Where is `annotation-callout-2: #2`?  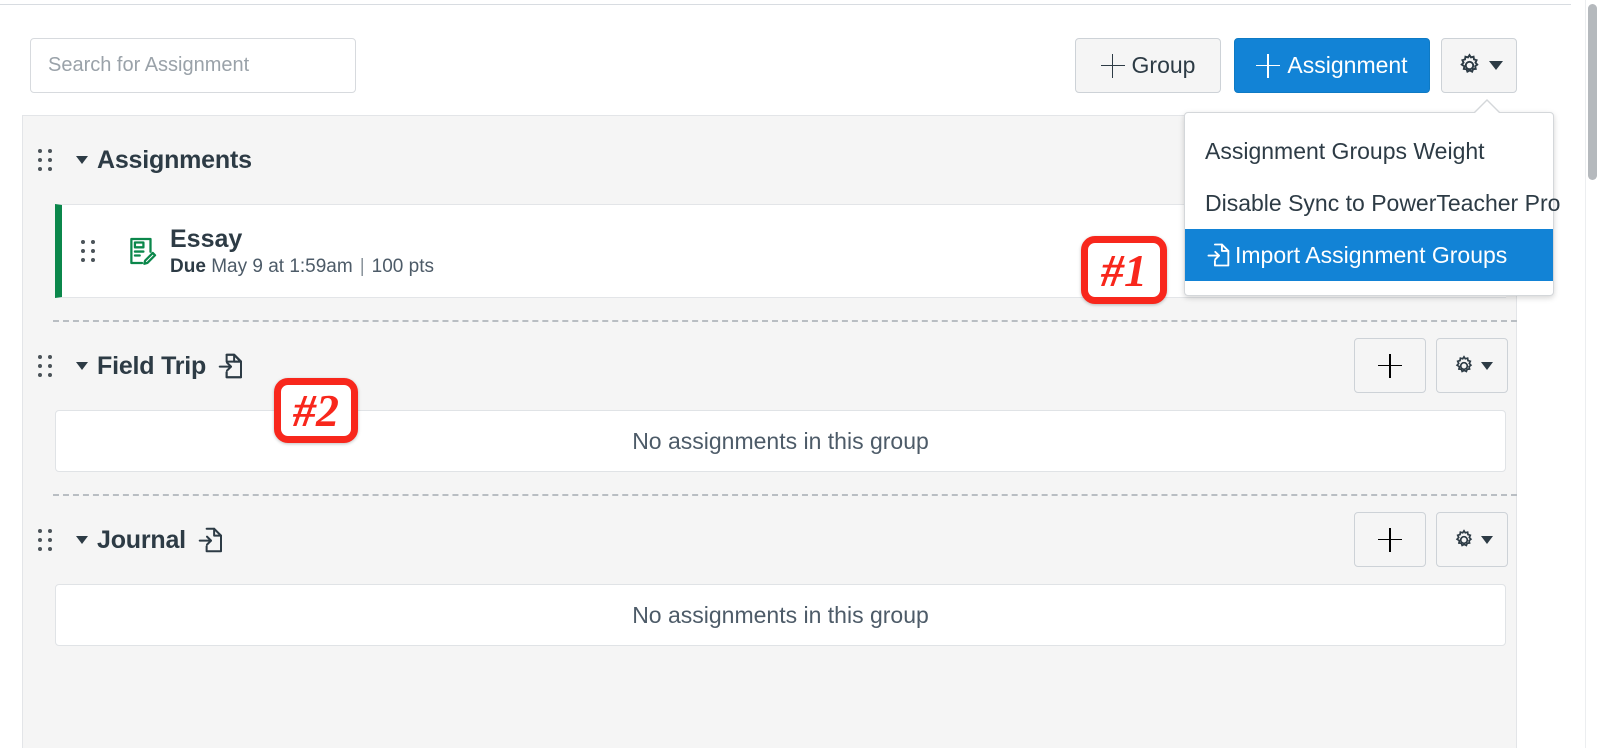
annotation-callout-2: #2 is located at coordinates (316, 410).